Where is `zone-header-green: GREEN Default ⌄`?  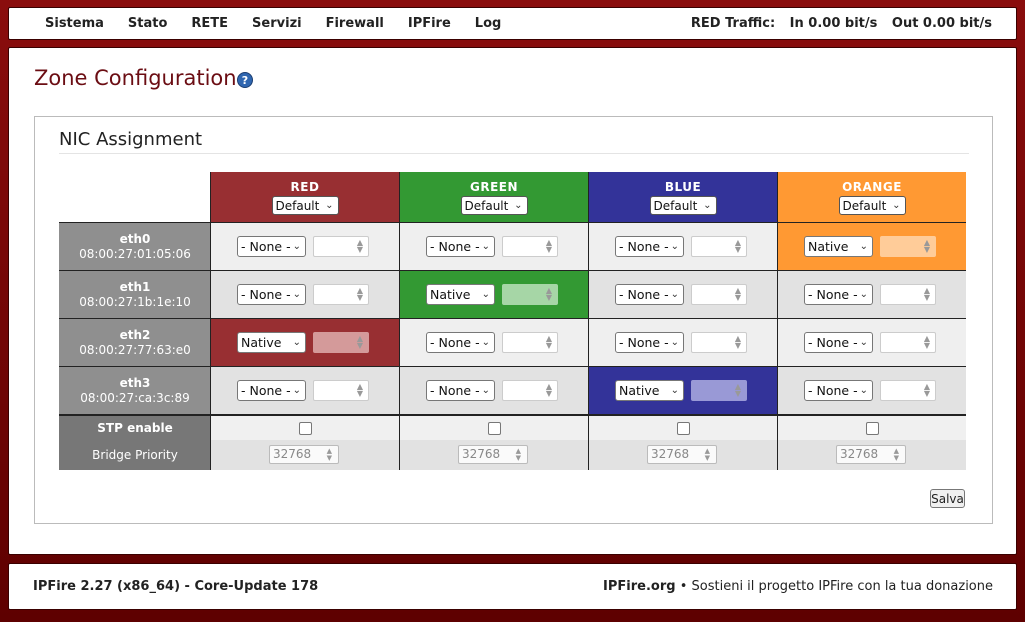 zone-header-green: GREEN Default ⌄ is located at coordinates (494, 197).